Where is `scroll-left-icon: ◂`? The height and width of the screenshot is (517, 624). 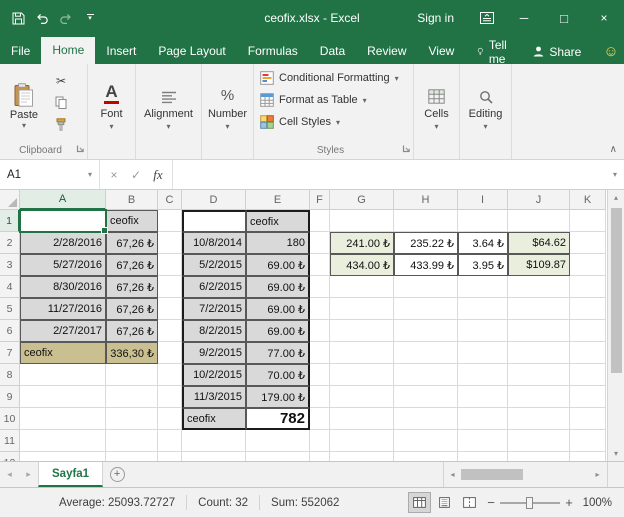
scroll-left-icon: ◂ is located at coordinates (452, 474).